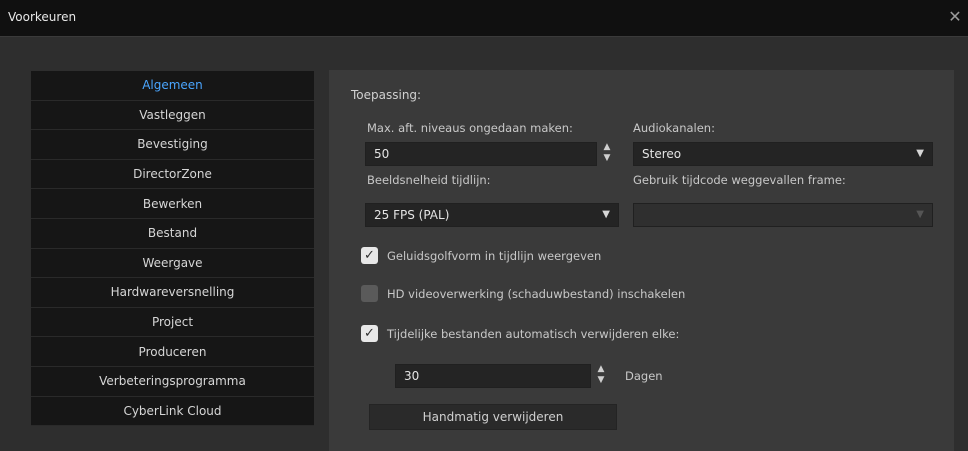  Describe the element at coordinates (601, 376) in the screenshot. I see `days-spinner-icon: ▲ ▼` at that location.